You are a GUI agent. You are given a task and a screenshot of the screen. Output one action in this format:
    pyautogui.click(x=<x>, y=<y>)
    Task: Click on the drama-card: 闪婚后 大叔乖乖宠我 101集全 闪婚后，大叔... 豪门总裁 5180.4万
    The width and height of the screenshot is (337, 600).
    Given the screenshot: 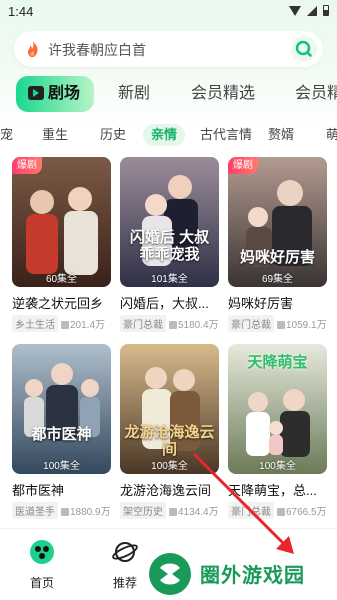 What is the action you would take?
    pyautogui.click(x=169, y=247)
    